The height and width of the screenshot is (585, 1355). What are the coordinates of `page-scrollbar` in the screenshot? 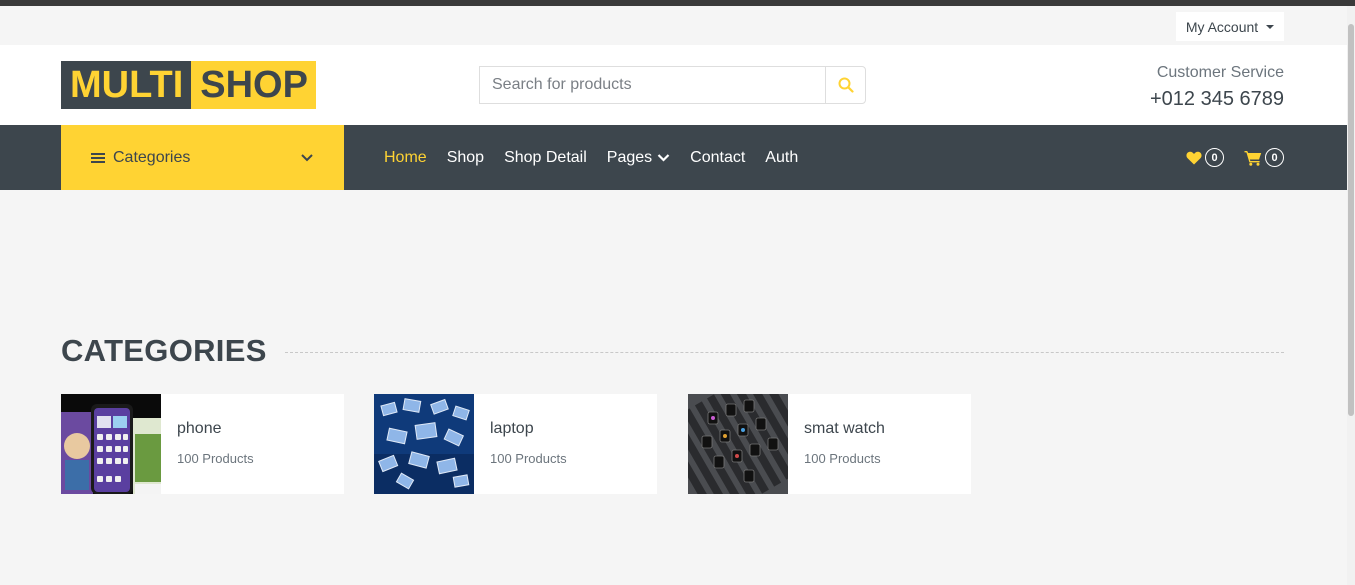 It's located at (1351, 295).